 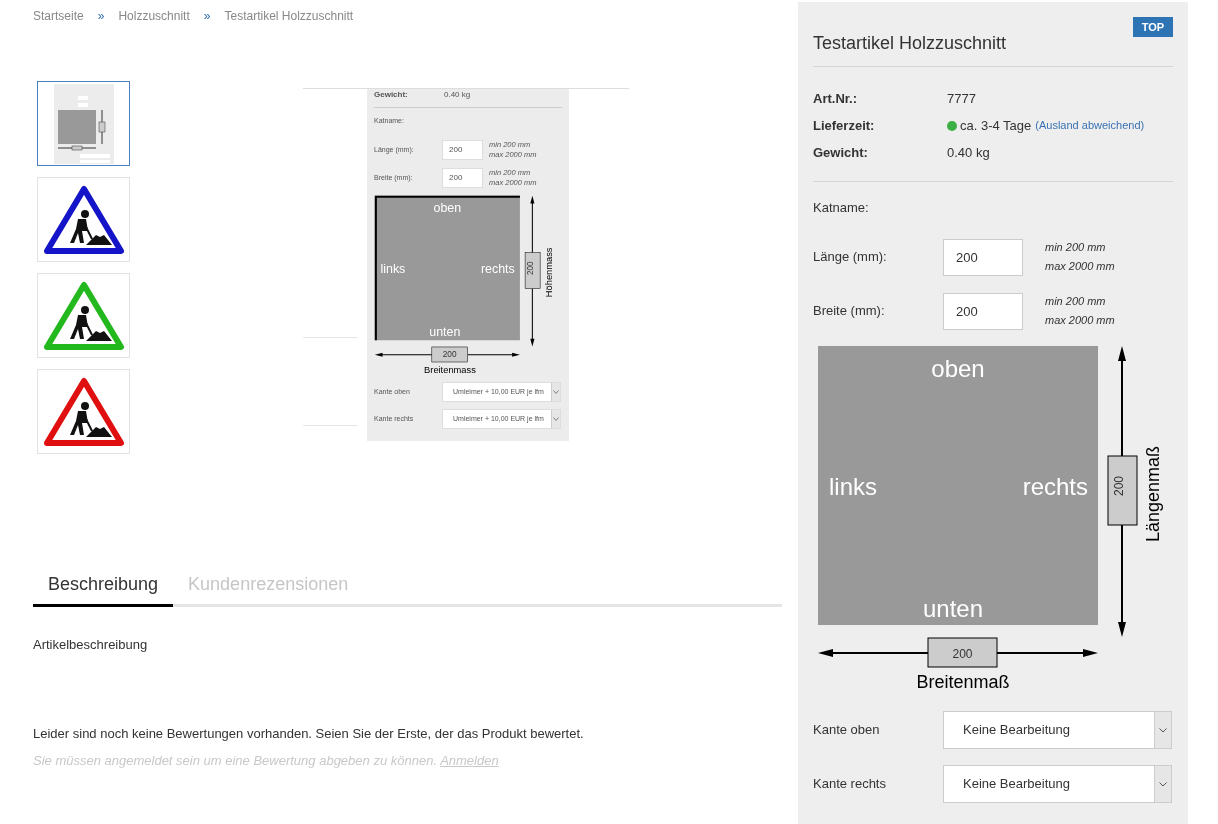 What do you see at coordinates (850, 784) in the screenshot?
I see `field-label: Kante rechts` at bounding box center [850, 784].